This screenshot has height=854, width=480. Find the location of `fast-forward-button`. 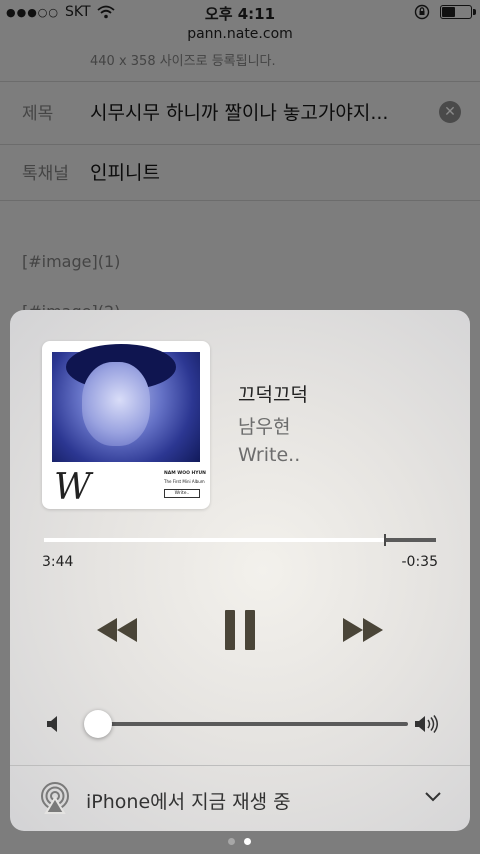

fast-forward-button is located at coordinates (363, 630).